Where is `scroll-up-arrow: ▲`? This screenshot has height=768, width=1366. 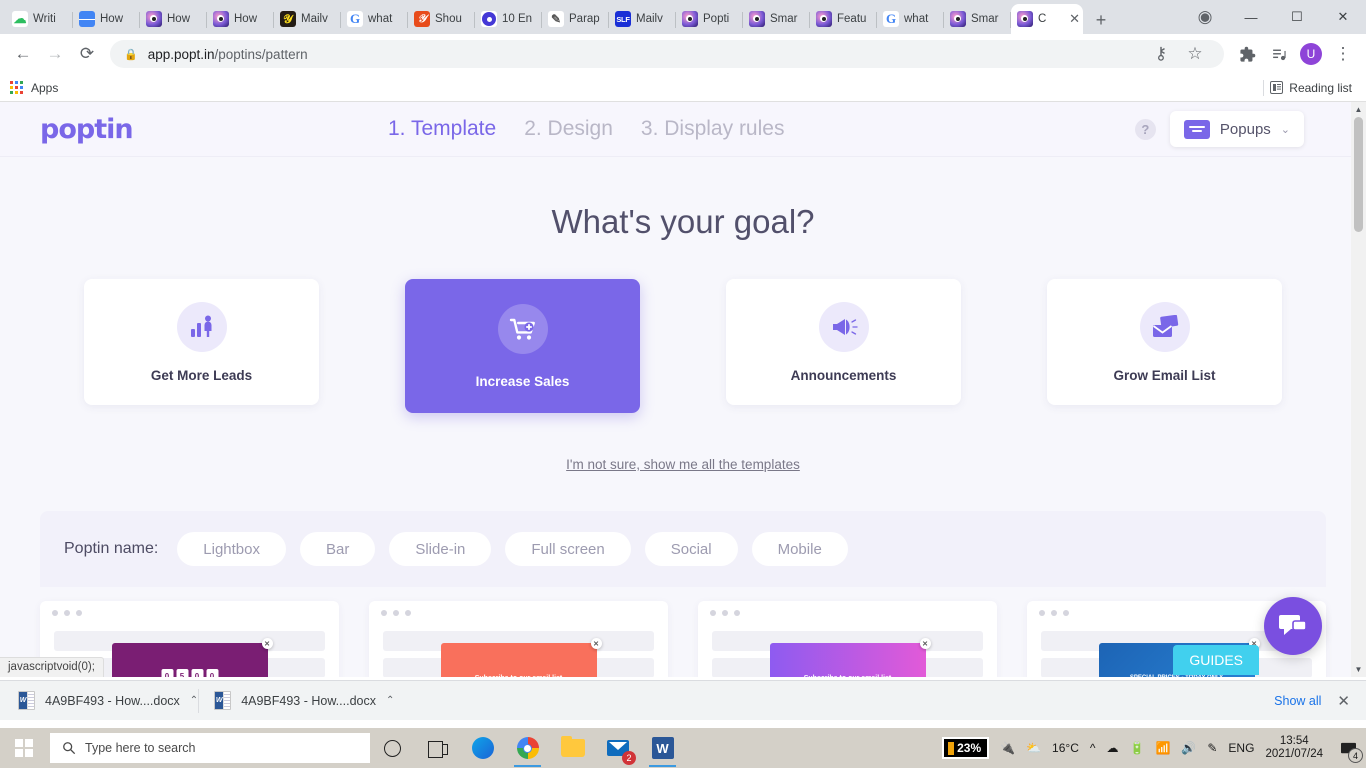 scroll-up-arrow: ▲ is located at coordinates (1358, 109).